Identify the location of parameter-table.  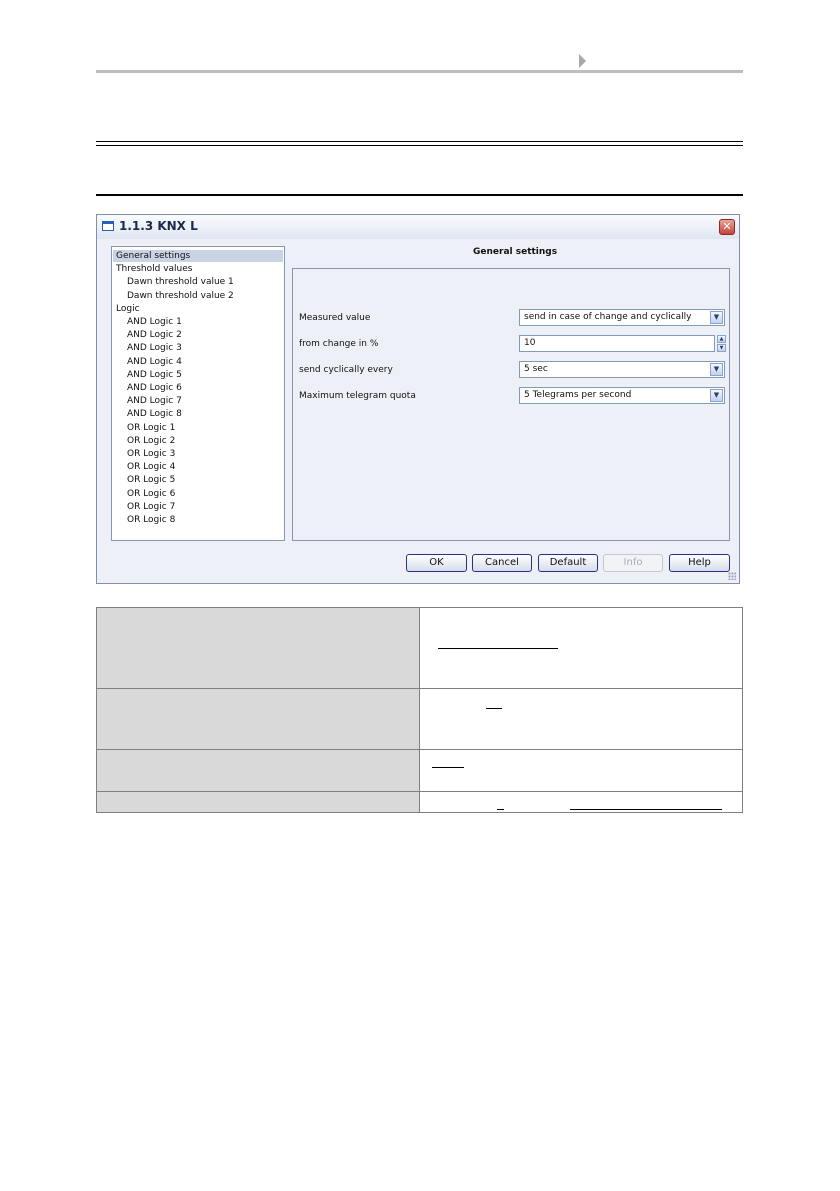
(419, 710).